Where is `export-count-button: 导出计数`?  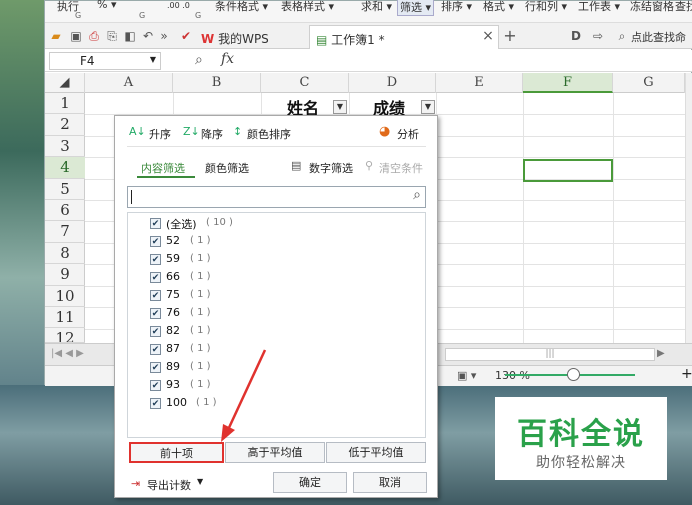
export-count-button: 导出计数 is located at coordinates (169, 485).